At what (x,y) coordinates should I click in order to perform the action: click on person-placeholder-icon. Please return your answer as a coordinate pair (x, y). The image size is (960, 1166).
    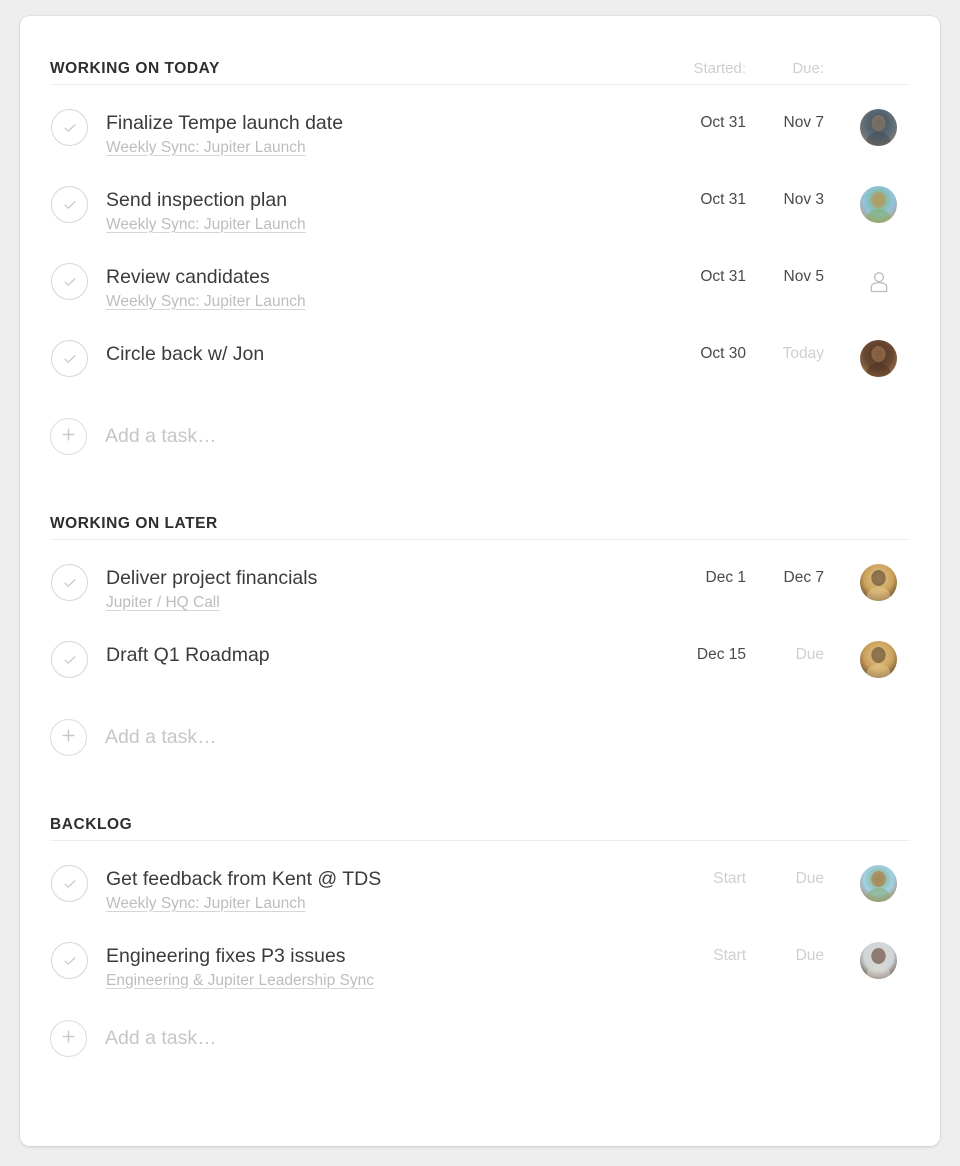
    Looking at the image, I should click on (878, 281).